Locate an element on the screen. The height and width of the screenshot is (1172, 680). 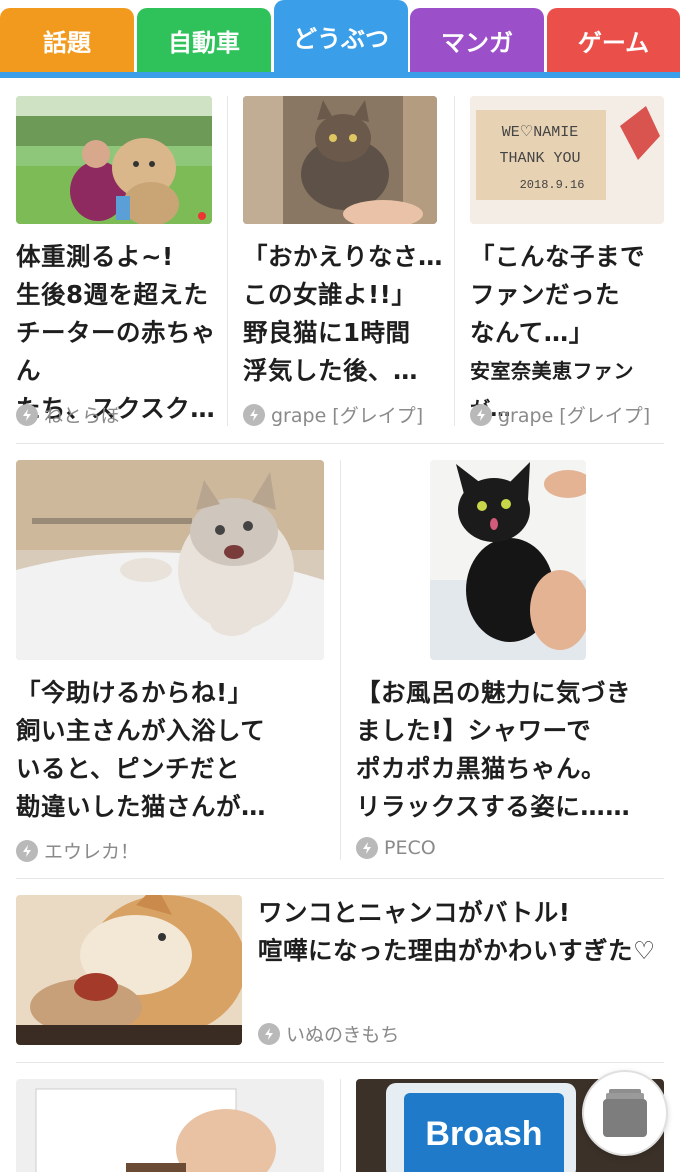
article-source: PECO is located at coordinates (396, 848).